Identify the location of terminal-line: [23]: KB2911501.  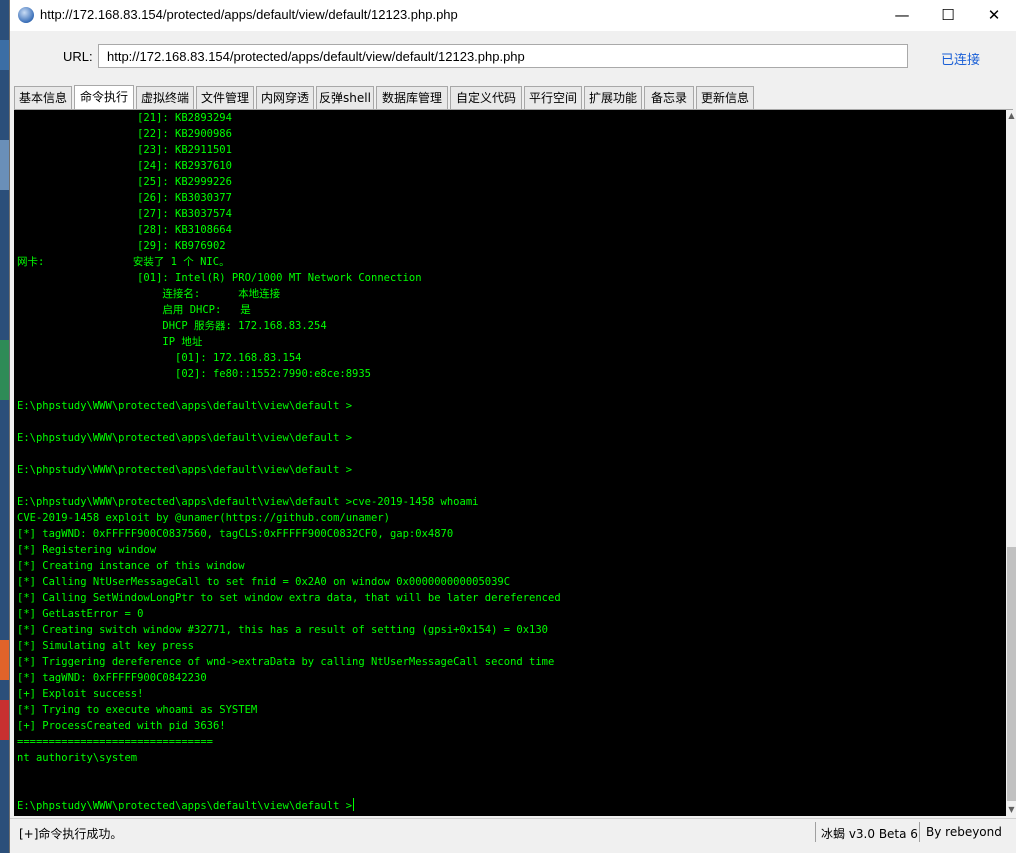
(124, 150).